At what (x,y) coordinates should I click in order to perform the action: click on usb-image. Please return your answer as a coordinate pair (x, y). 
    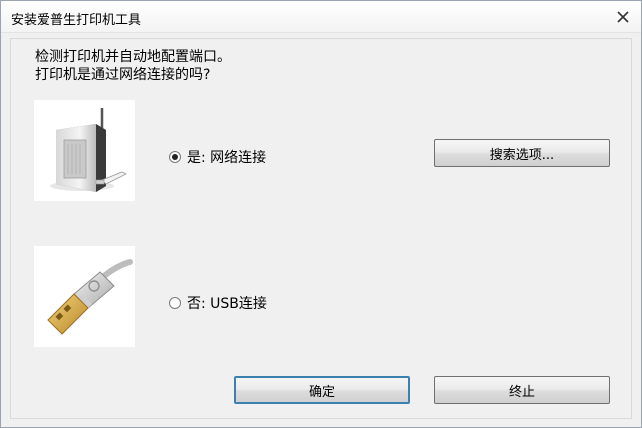
    Looking at the image, I should click on (84, 296).